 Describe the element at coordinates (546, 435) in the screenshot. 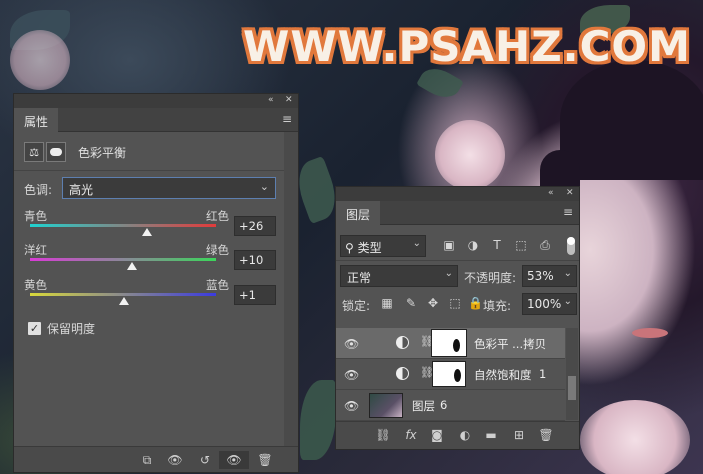

I see `delete-layer-icon: 🗑` at that location.